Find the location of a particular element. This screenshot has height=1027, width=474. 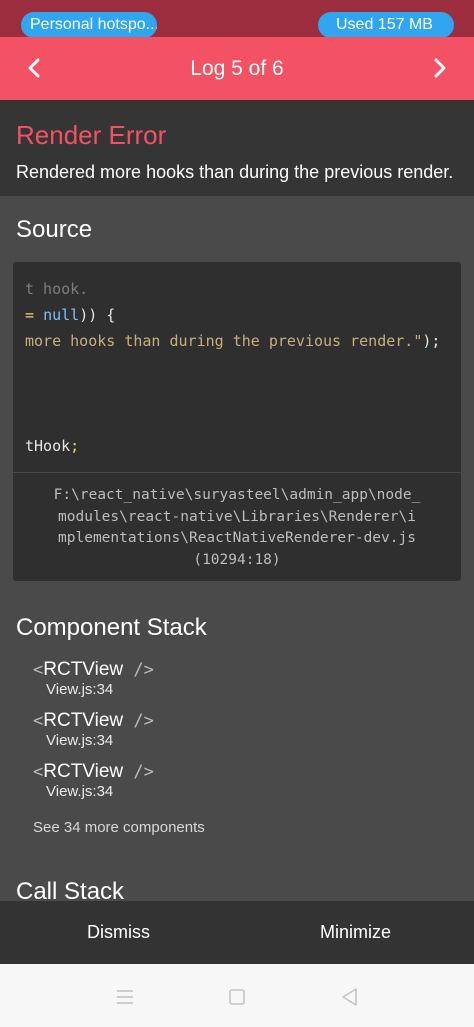

previous-log-button is located at coordinates (34, 68).